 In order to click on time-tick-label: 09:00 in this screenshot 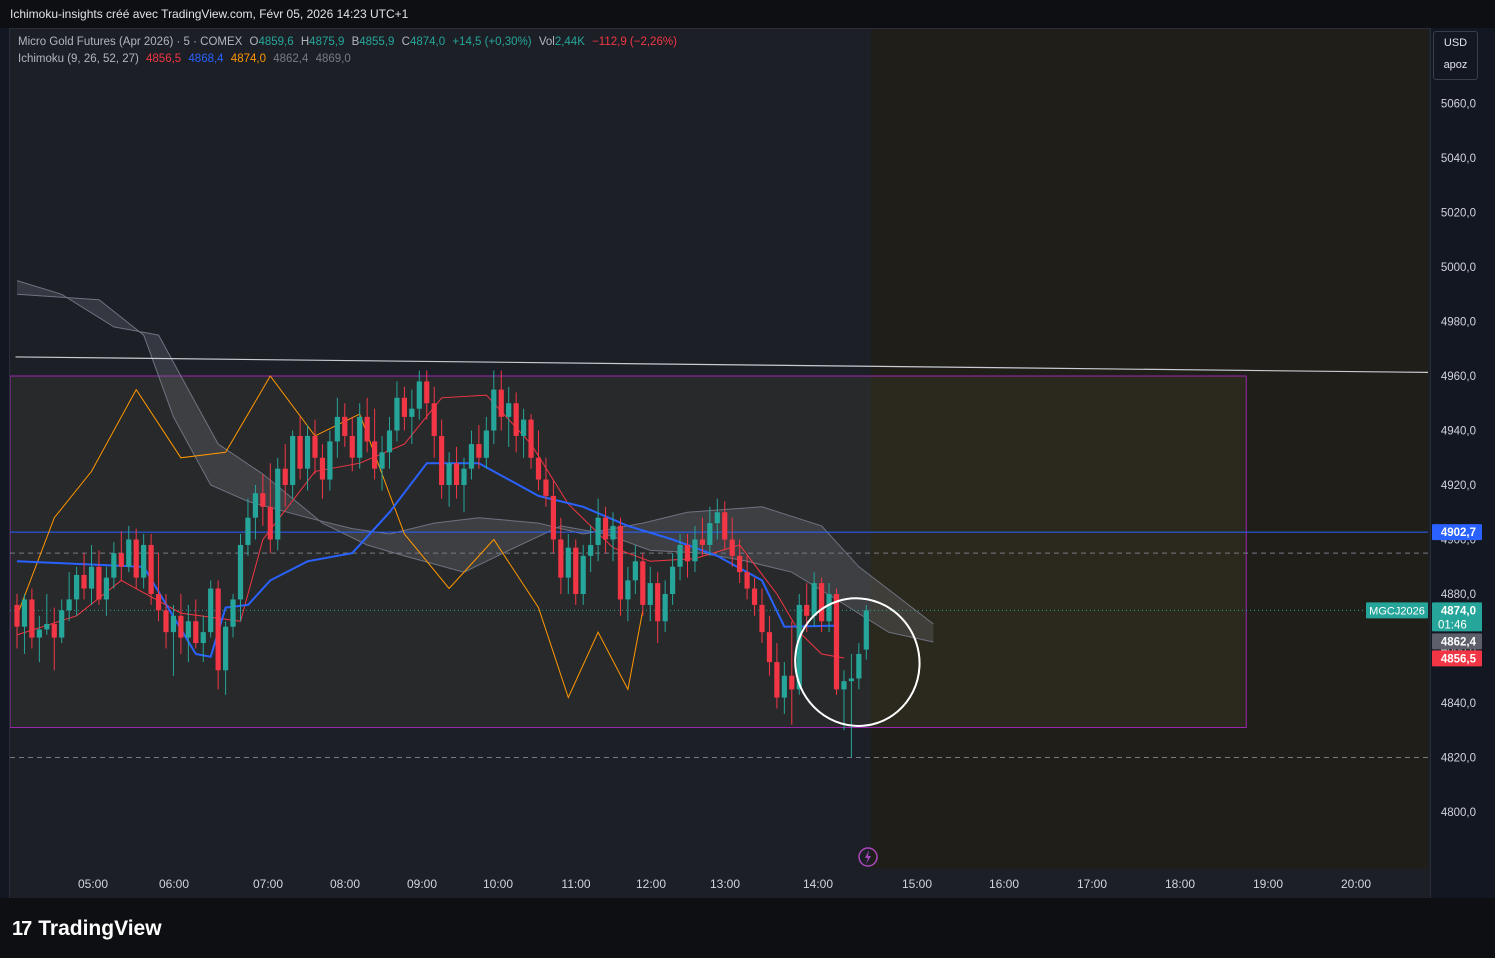, I will do `click(422, 884)`.